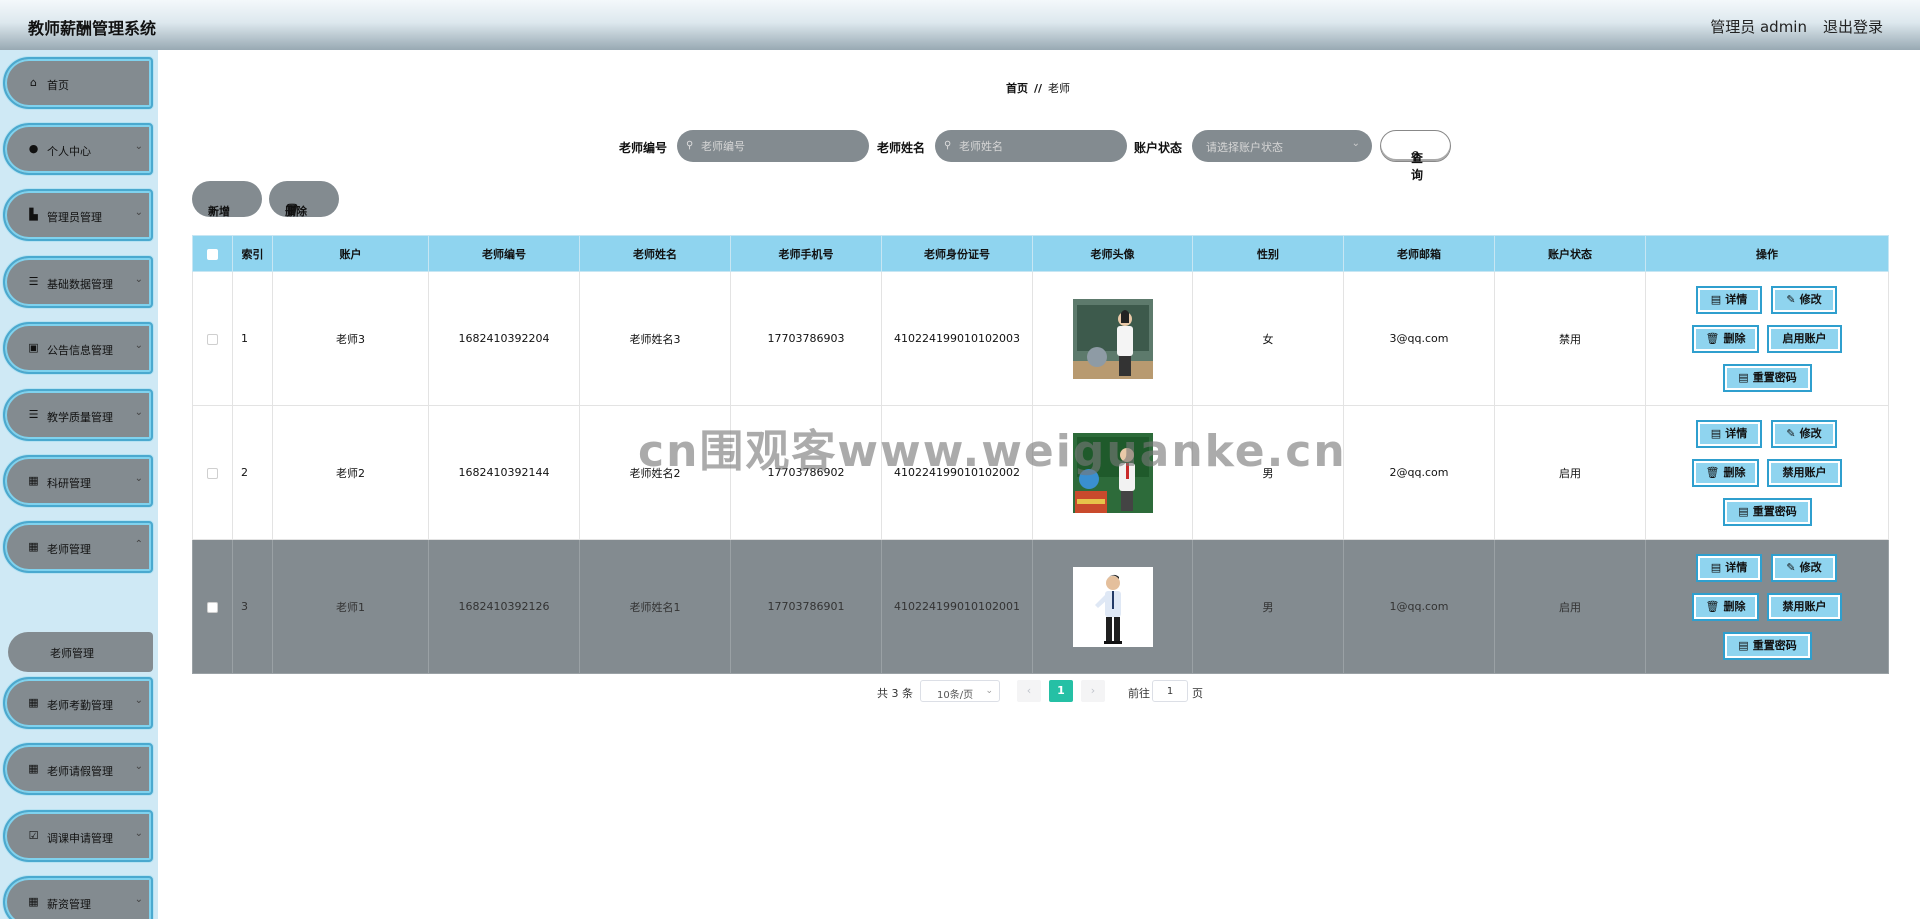  I want to click on sidebar-item-course-adjust: ☑ 调课申请管理 ⌄, so click(78, 836).